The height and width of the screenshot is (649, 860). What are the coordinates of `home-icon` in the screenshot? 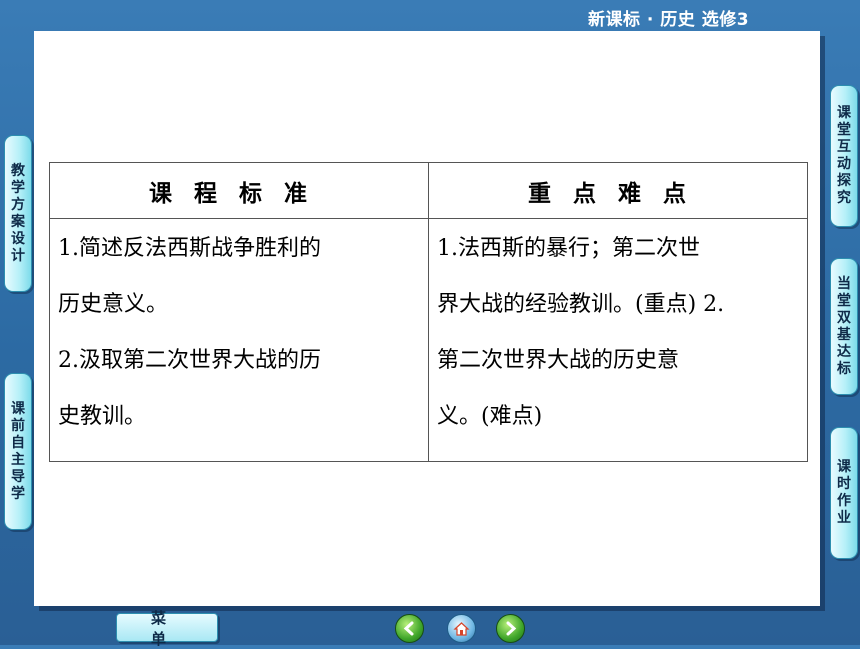 It's located at (461, 629).